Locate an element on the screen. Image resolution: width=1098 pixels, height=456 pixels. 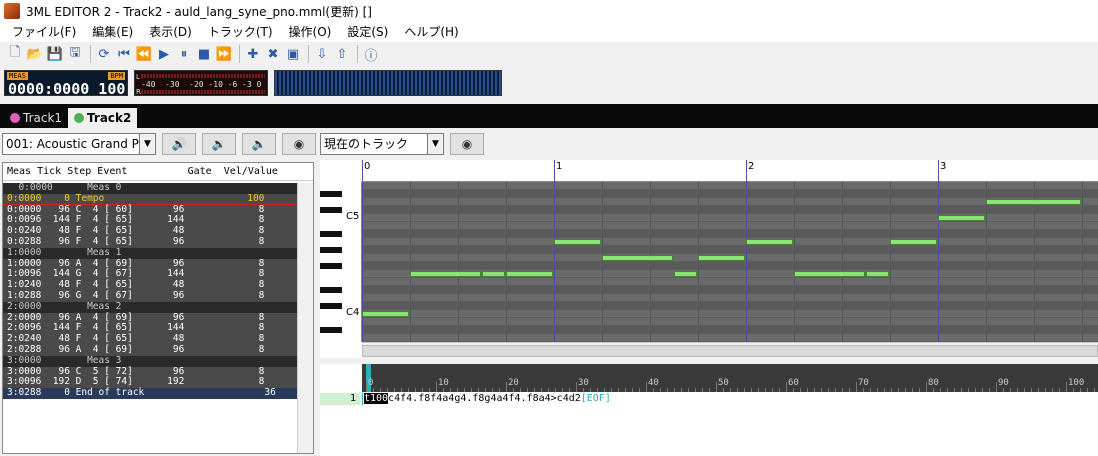
event-row: 3:0288 0 End of track 36 is located at coordinates (151, 393).